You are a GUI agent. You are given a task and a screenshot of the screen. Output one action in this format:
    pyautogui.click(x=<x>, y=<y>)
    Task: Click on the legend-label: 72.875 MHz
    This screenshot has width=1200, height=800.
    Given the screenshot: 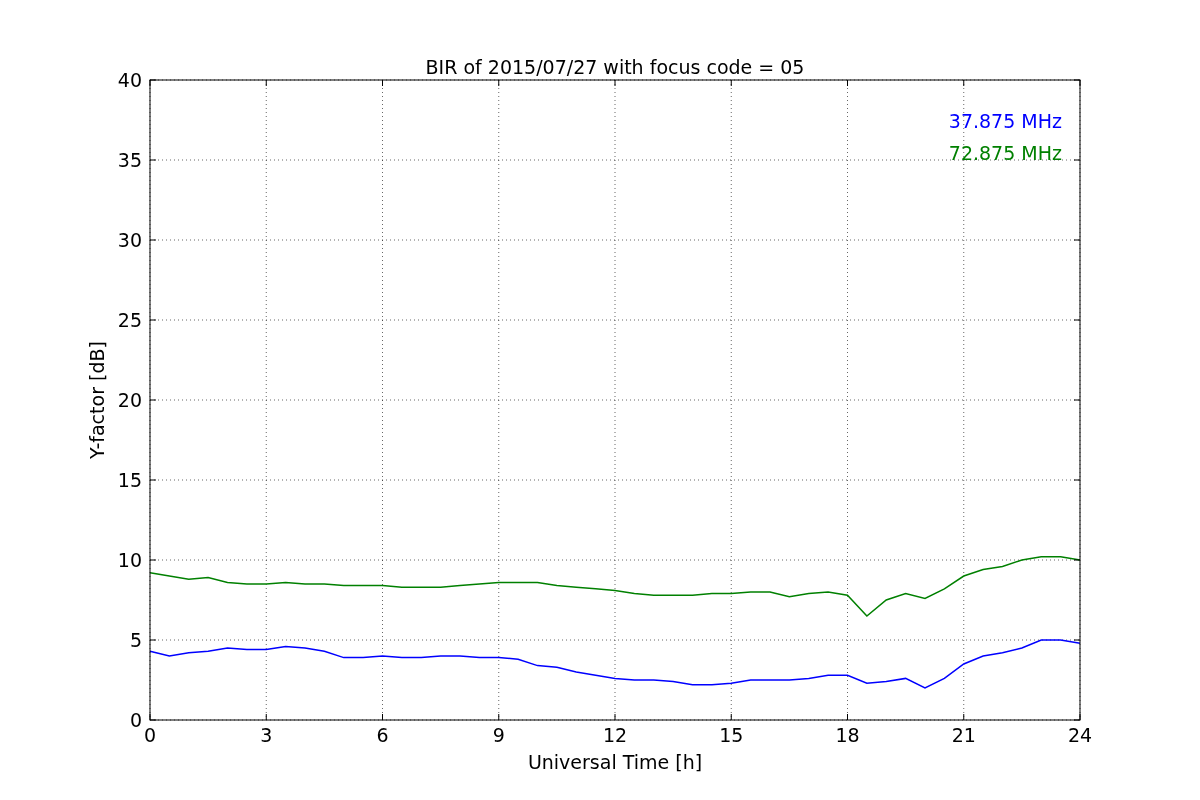 What is the action you would take?
    pyautogui.click(x=1005, y=153)
    